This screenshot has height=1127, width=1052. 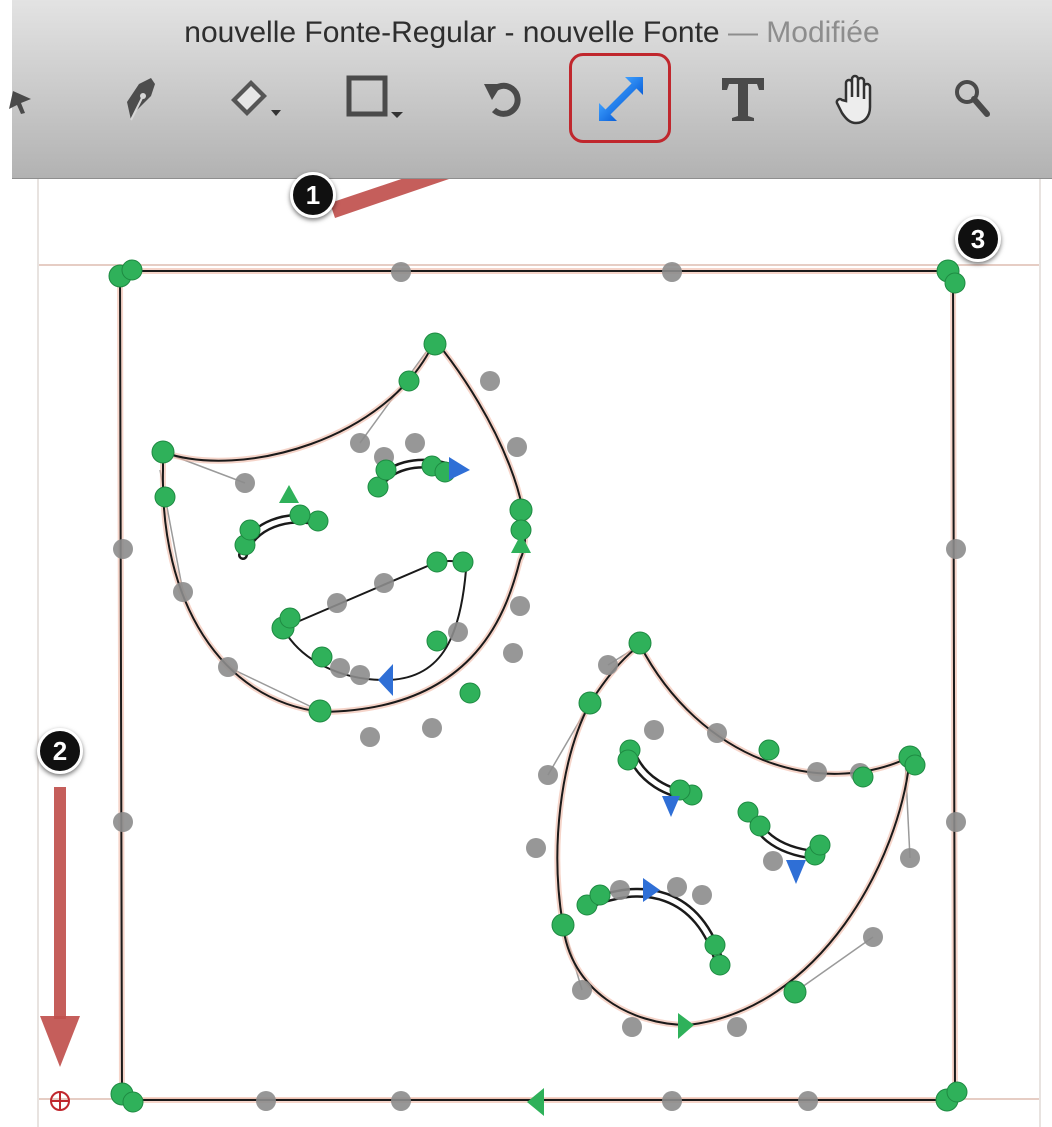 What do you see at coordinates (823, 32) in the screenshot?
I see `title-status: Modifiée` at bounding box center [823, 32].